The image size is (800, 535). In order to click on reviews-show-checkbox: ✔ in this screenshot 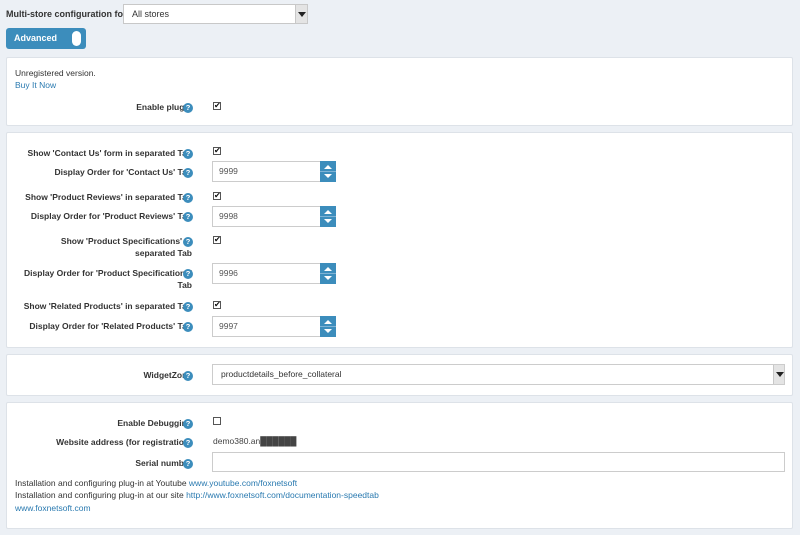, I will do `click(217, 196)`.